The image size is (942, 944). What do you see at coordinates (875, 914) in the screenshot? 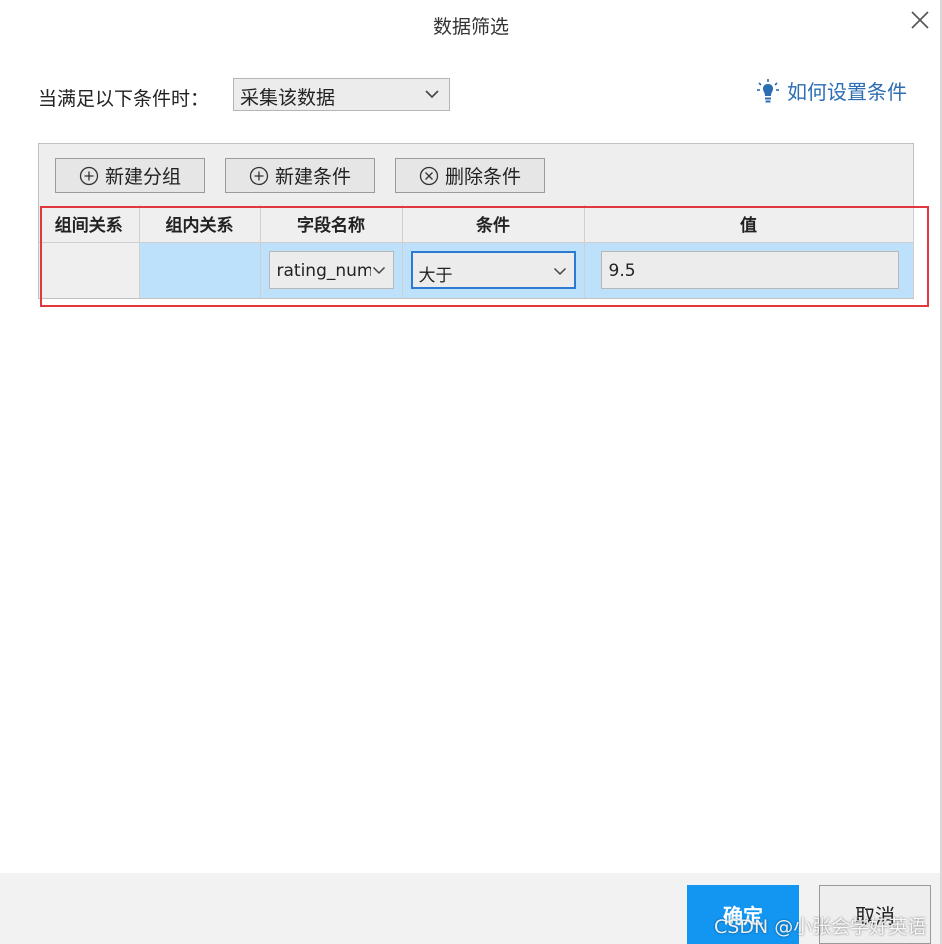
I see `cancel-button: 取消` at bounding box center [875, 914].